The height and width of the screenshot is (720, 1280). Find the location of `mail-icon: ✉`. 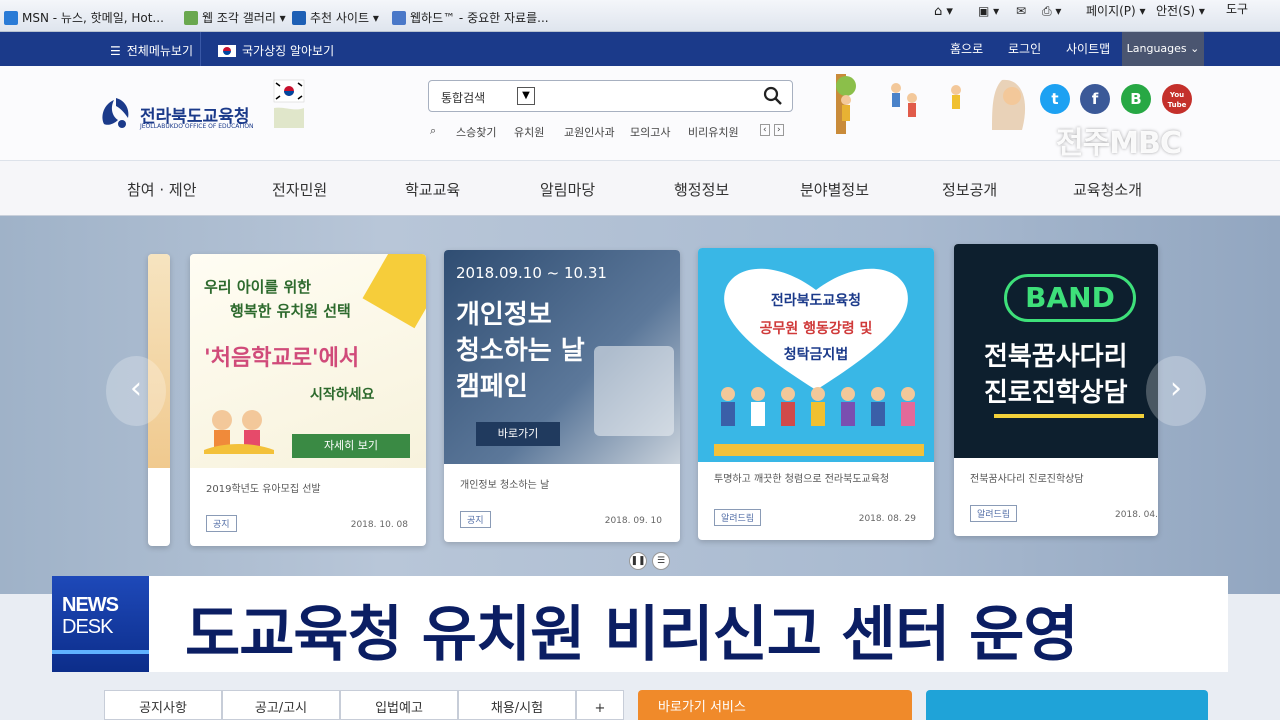

mail-icon: ✉ is located at coordinates (1021, 11).